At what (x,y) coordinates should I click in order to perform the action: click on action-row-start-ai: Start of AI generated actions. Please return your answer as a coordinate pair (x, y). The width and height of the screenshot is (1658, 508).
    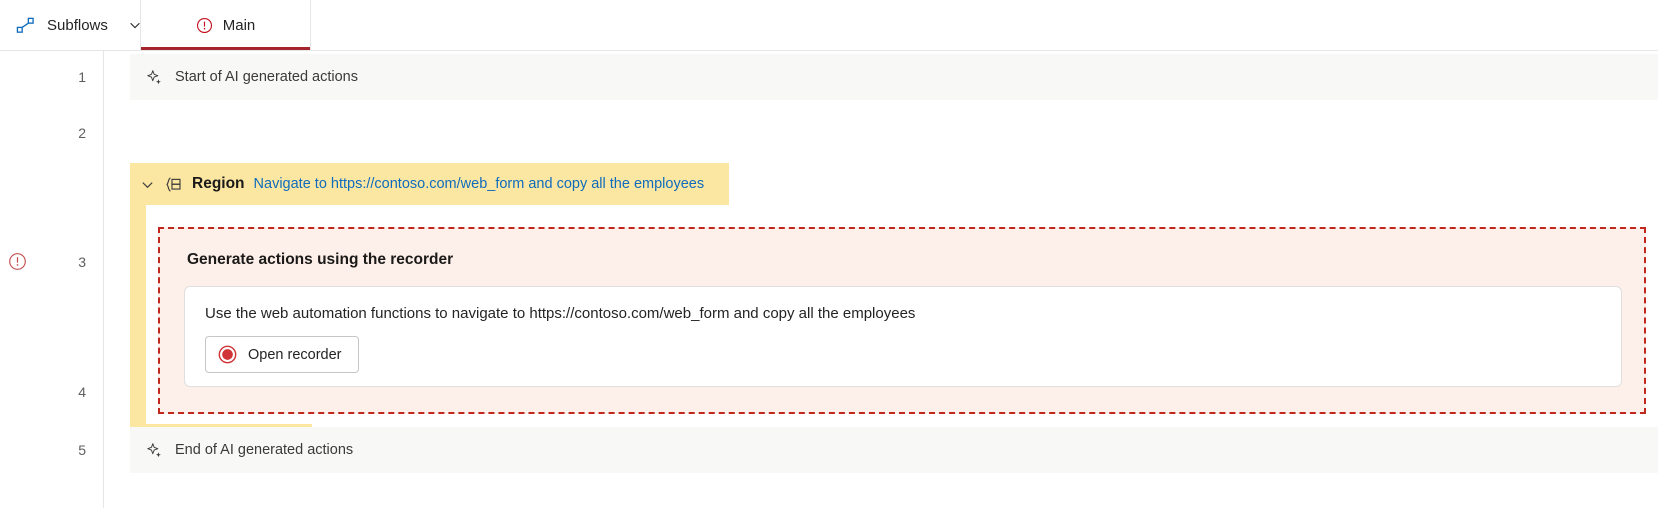
    Looking at the image, I should click on (894, 77).